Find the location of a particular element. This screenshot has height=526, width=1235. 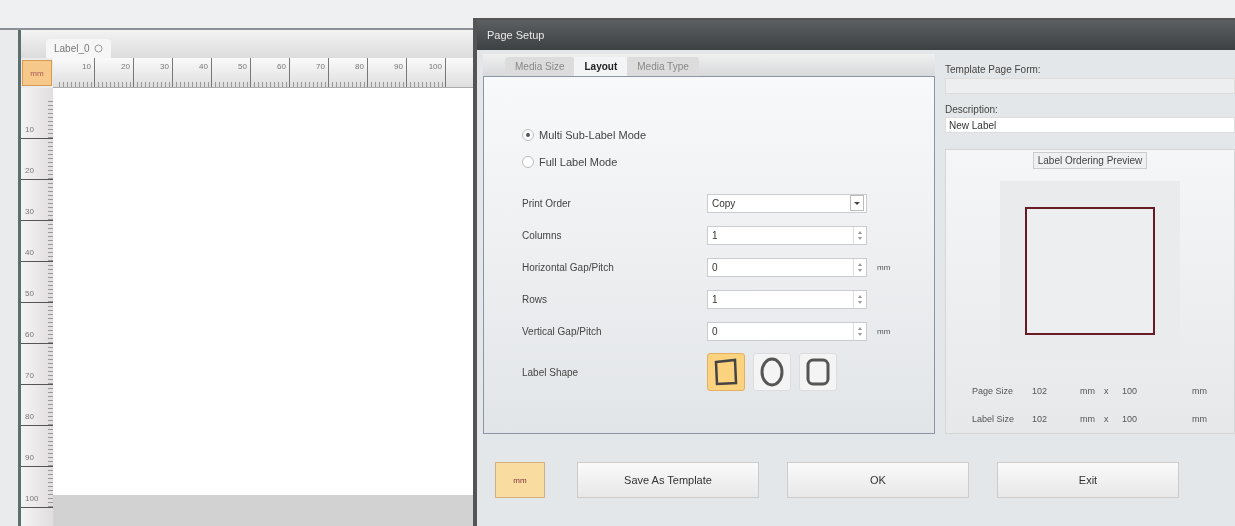

unit-button: mm is located at coordinates (520, 480).